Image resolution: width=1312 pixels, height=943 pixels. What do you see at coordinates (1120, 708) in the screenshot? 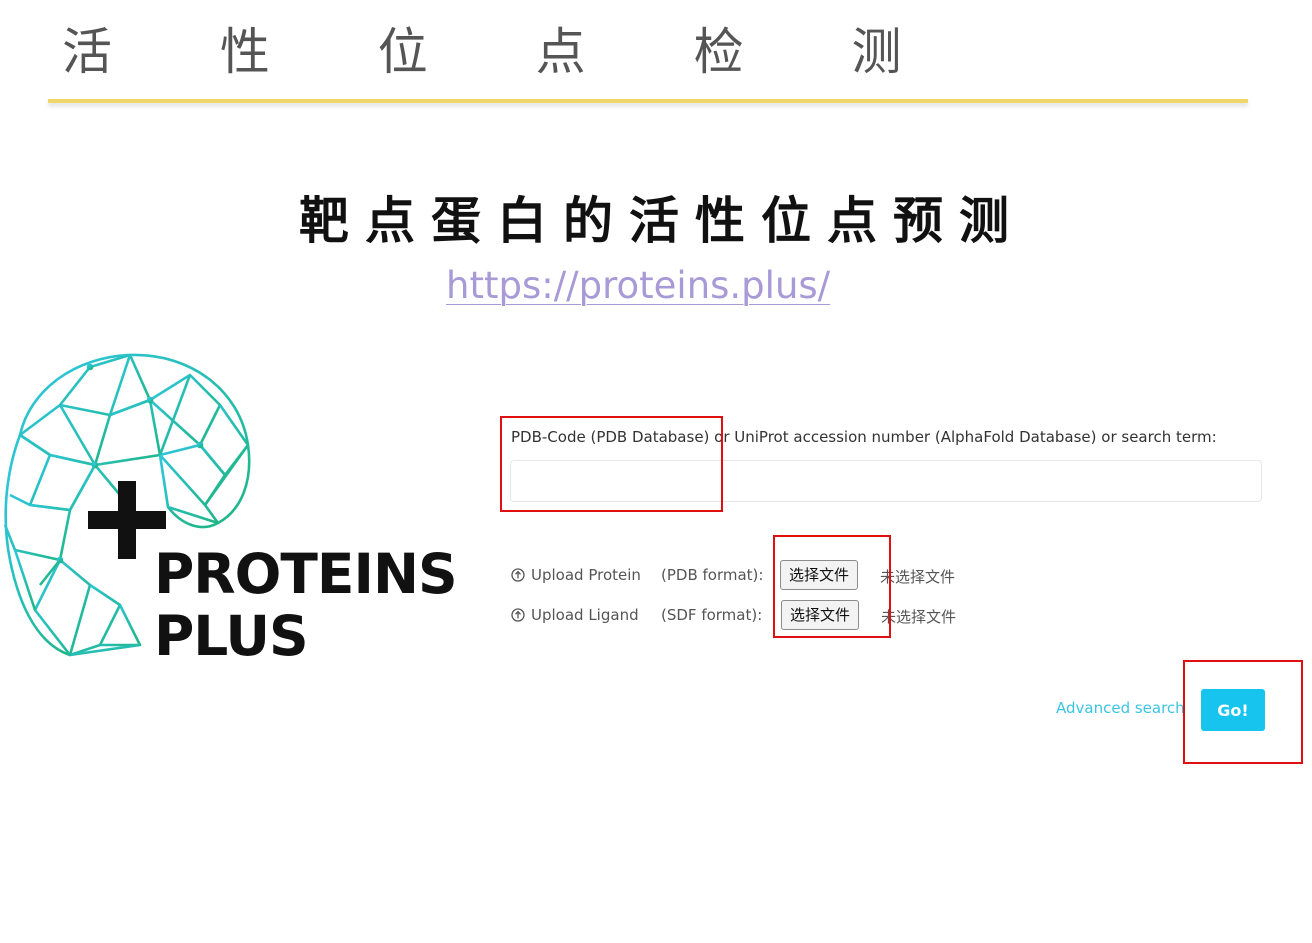
I see `advanced-search-link: Advanced search` at bounding box center [1120, 708].